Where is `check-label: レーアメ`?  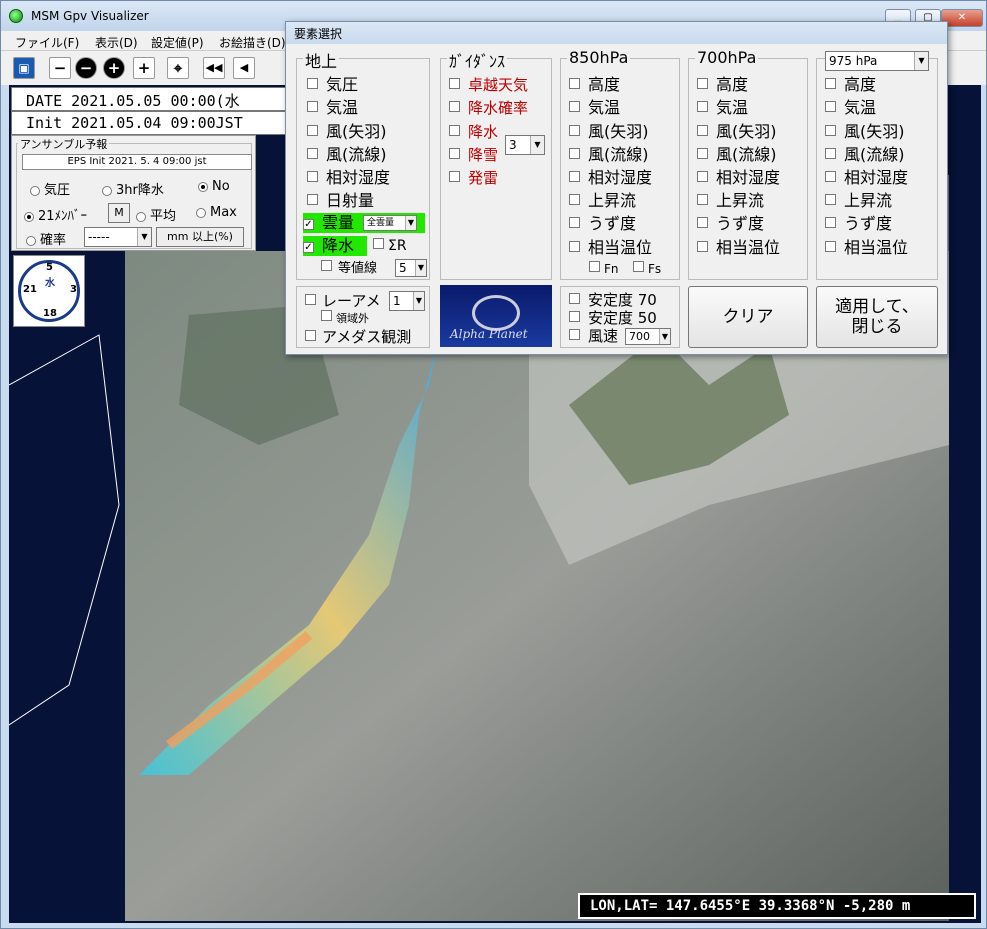 check-label: レーアメ is located at coordinates (351, 301).